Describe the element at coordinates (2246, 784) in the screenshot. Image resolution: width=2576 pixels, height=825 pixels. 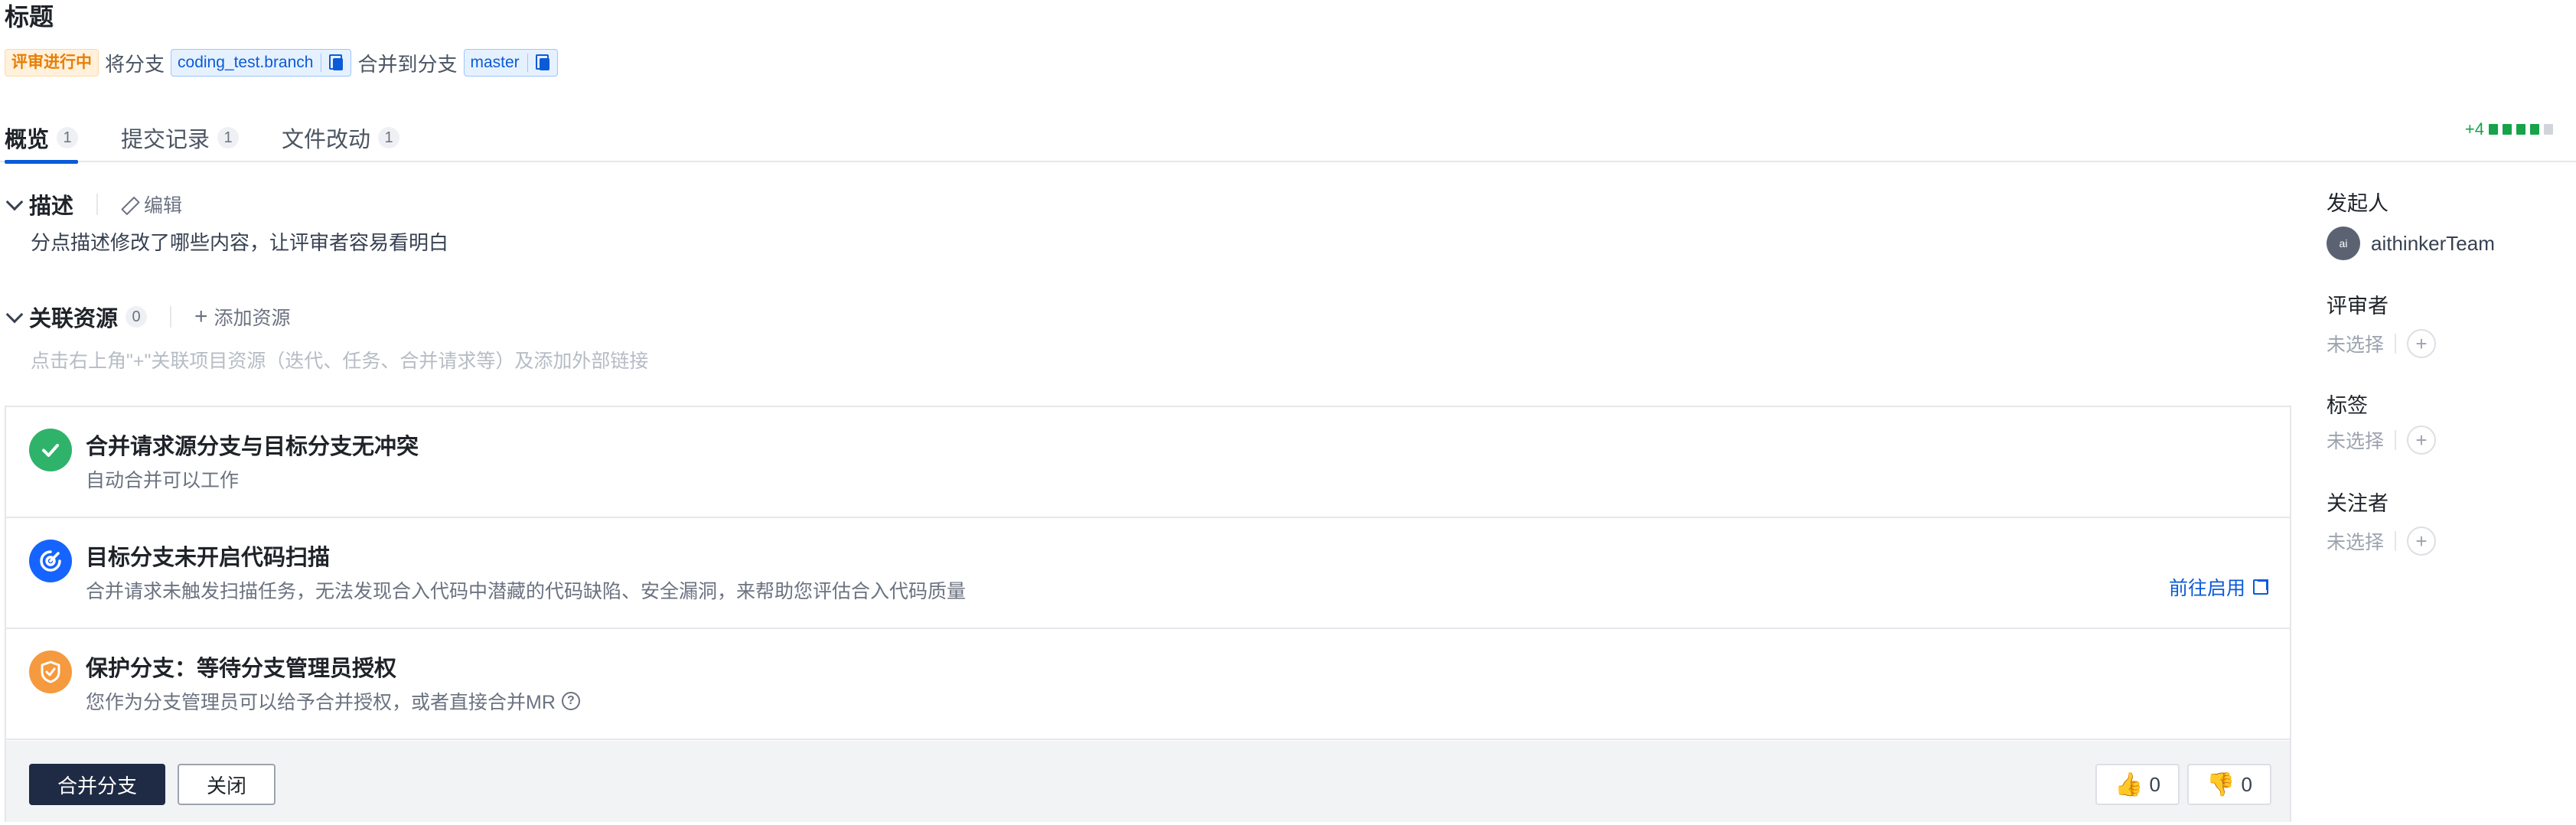
I see `downvote-count: 0` at that location.